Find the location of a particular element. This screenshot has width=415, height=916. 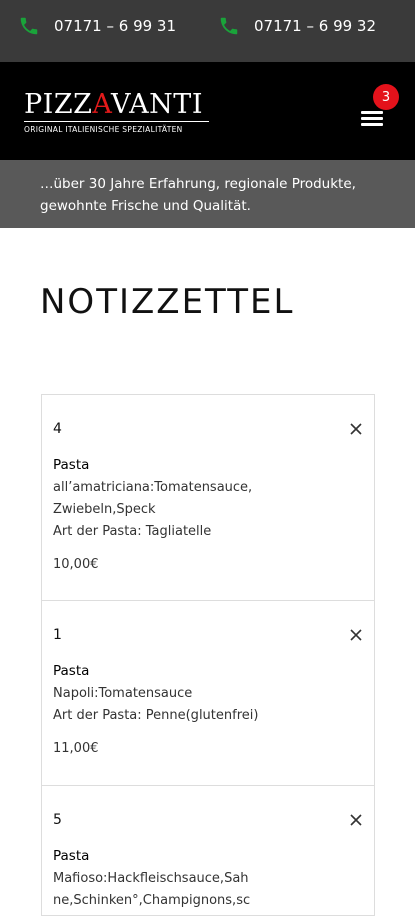

item-price: 10,00€ is located at coordinates (76, 564).